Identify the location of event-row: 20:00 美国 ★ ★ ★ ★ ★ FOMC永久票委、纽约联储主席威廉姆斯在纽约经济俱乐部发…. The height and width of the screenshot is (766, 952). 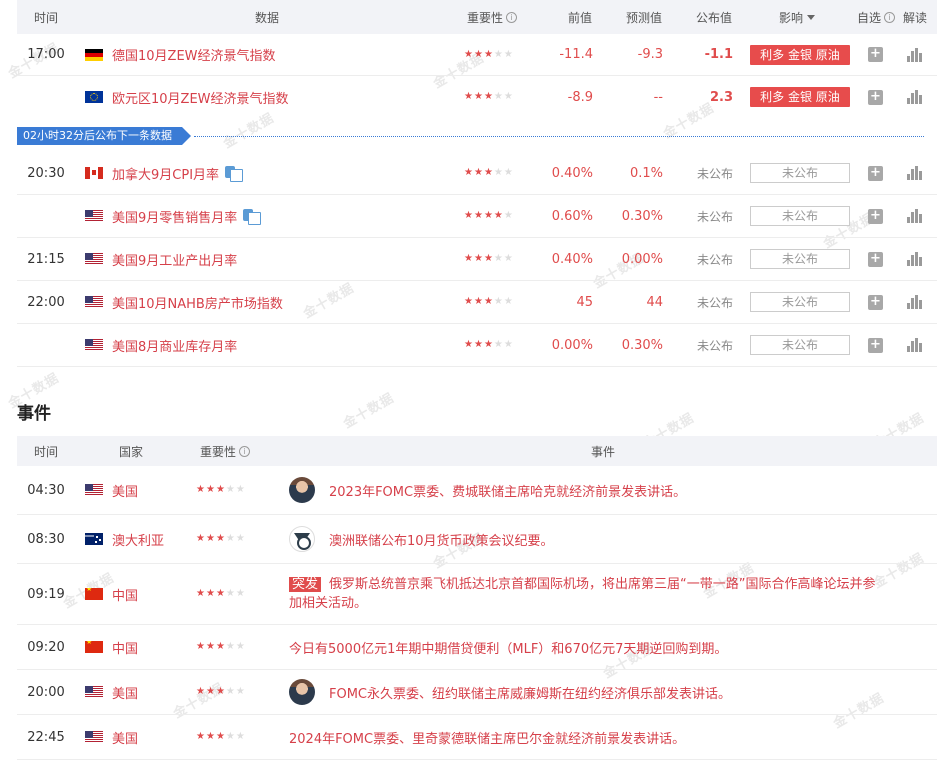
(477, 692).